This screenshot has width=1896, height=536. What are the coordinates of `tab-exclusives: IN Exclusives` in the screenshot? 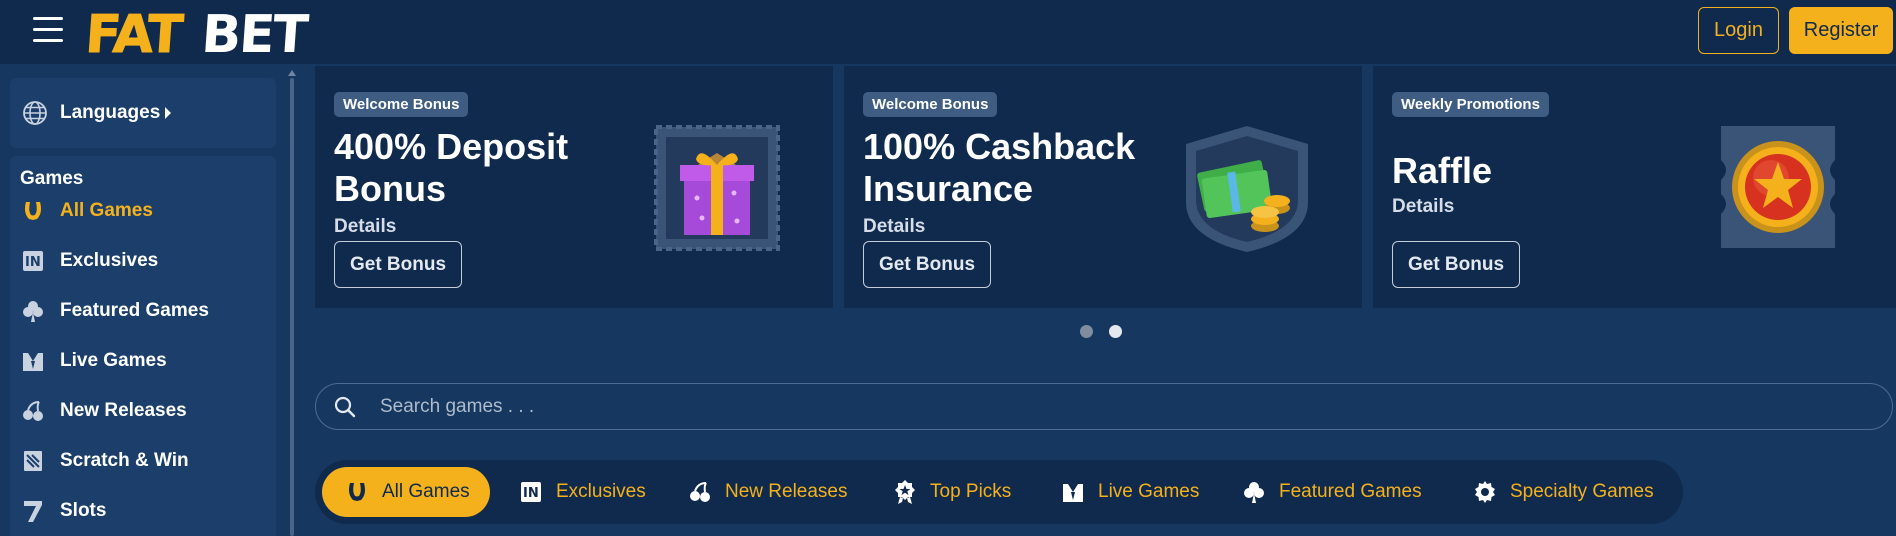 It's located at (582, 492).